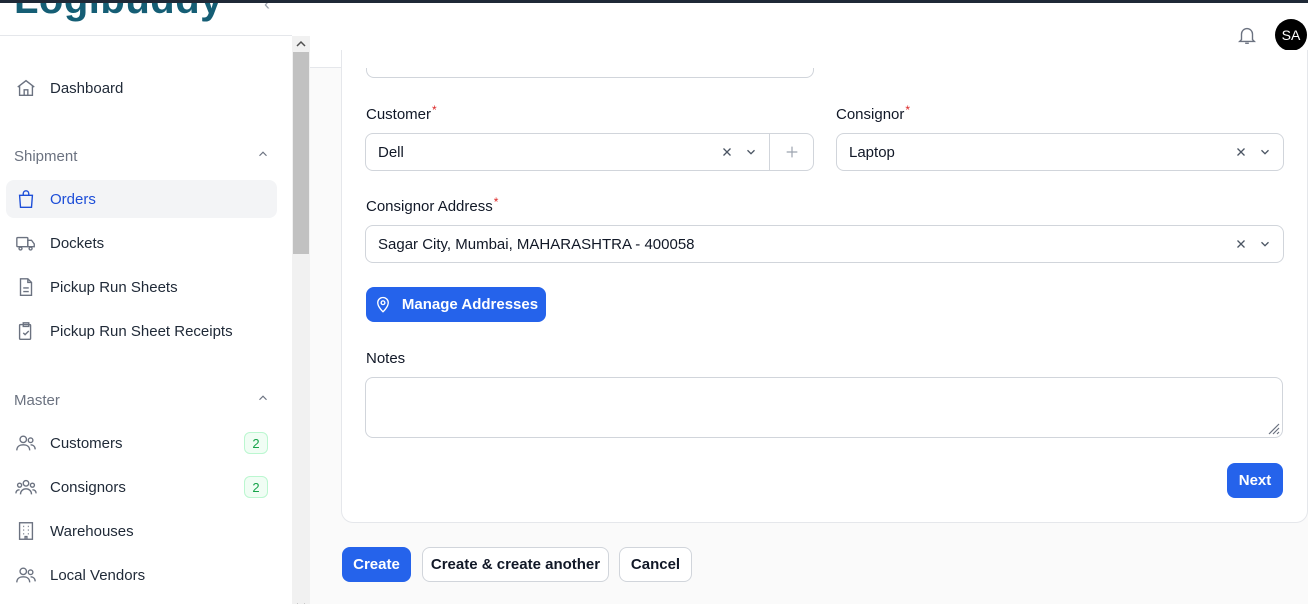 Image resolution: width=1308 pixels, height=604 pixels. I want to click on sidebar-item-pickup-run-sheet-receipts: Pickup Run Sheet Receipts, so click(141, 331).